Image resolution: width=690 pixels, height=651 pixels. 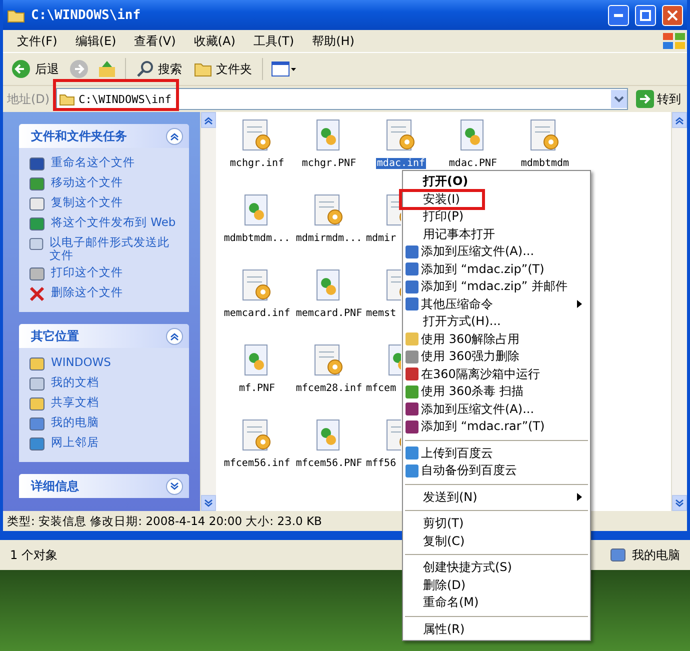 What do you see at coordinates (87, 272) in the screenshot?
I see `task-link: 打印这个文件` at bounding box center [87, 272].